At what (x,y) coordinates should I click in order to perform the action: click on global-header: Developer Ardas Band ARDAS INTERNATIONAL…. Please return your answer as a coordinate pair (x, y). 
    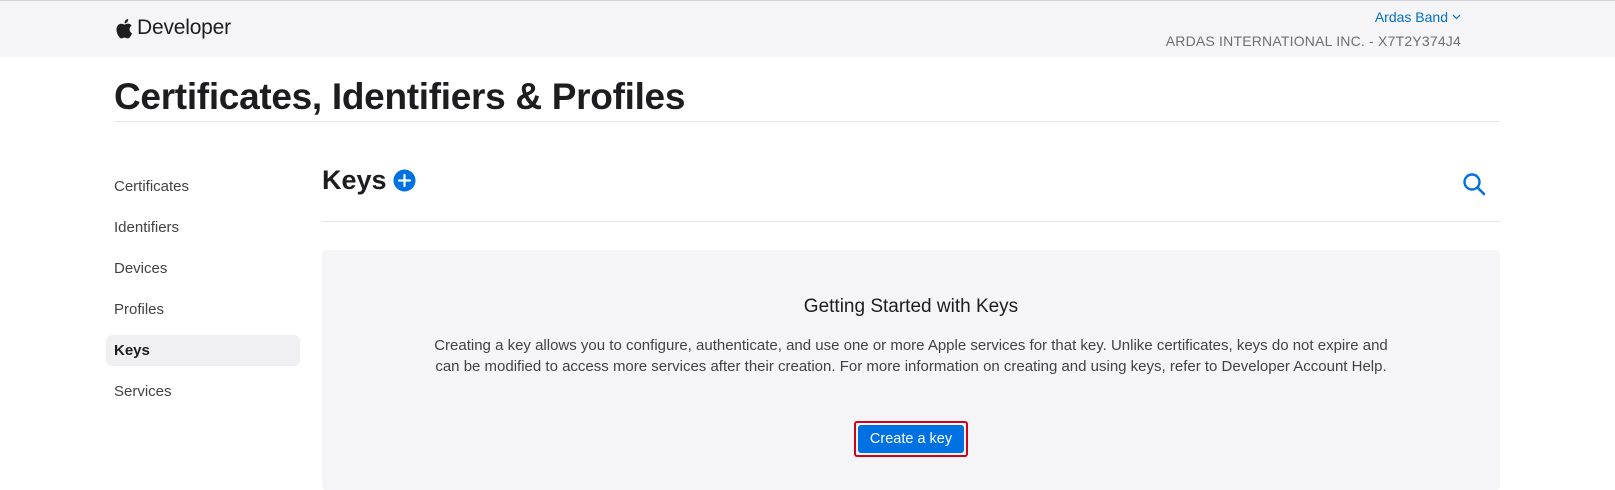
    Looking at the image, I should click on (807, 28).